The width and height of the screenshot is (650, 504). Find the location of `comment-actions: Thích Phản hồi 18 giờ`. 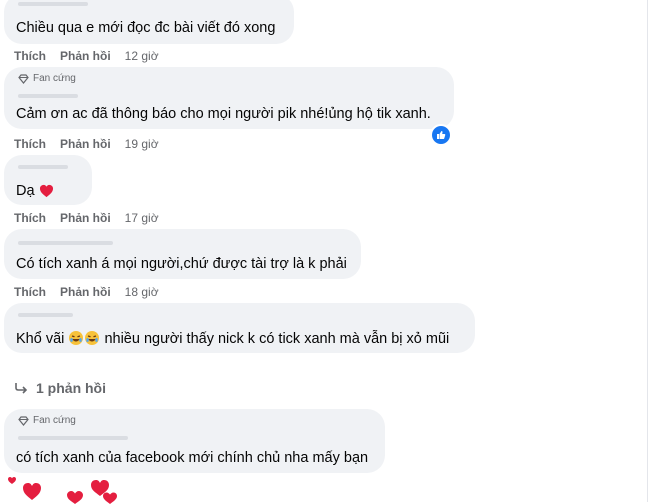

comment-actions: Thích Phản hồi 18 giờ is located at coordinates (86, 292).